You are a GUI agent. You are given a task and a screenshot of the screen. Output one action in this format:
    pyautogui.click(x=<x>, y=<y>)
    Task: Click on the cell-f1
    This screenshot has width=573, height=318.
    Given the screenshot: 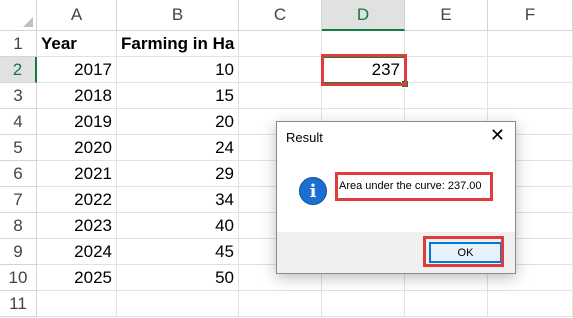 What is the action you would take?
    pyautogui.click(x=530, y=44)
    